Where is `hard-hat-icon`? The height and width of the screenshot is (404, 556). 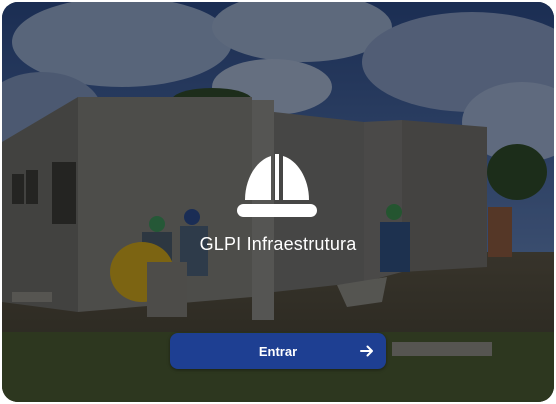
hard-hat-icon is located at coordinates (277, 185).